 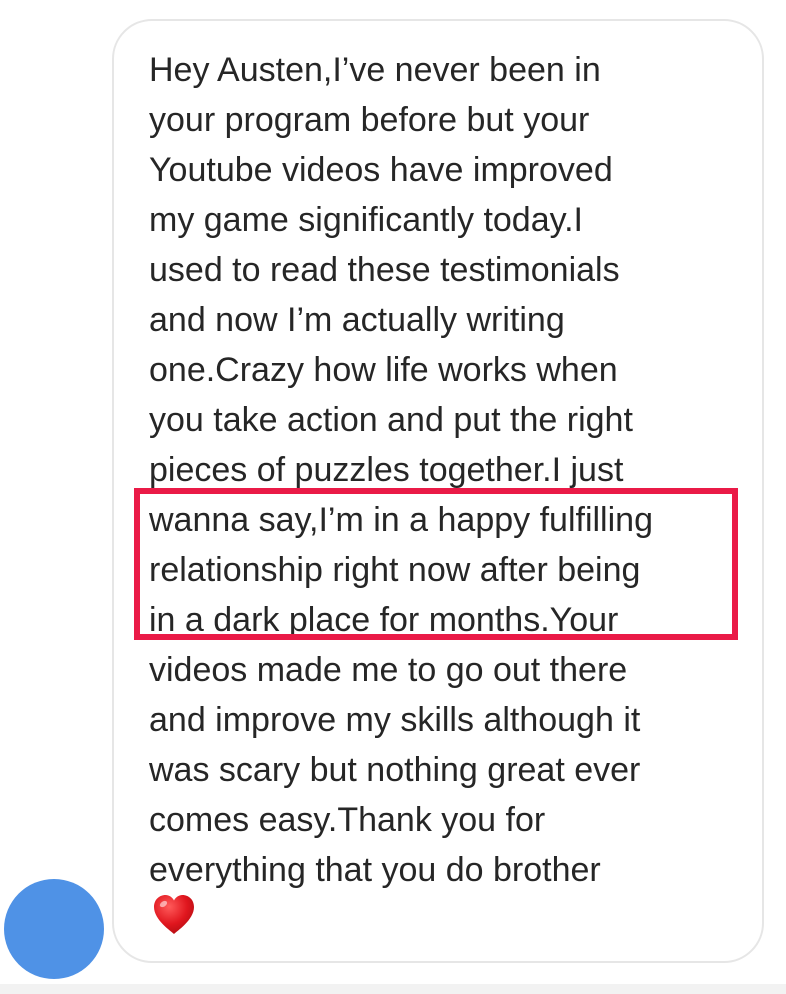 I want to click on message-line: your program before but your, so click(x=369, y=120).